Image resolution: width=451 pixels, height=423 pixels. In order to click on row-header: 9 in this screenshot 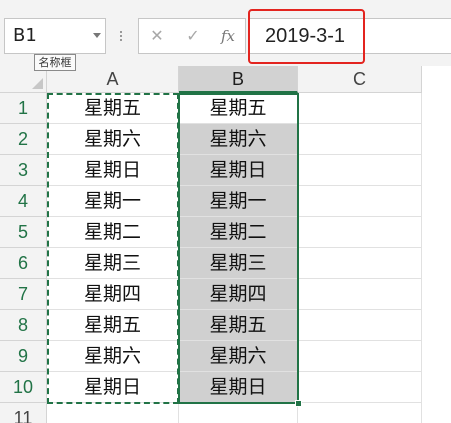, I will do `click(23, 356)`.